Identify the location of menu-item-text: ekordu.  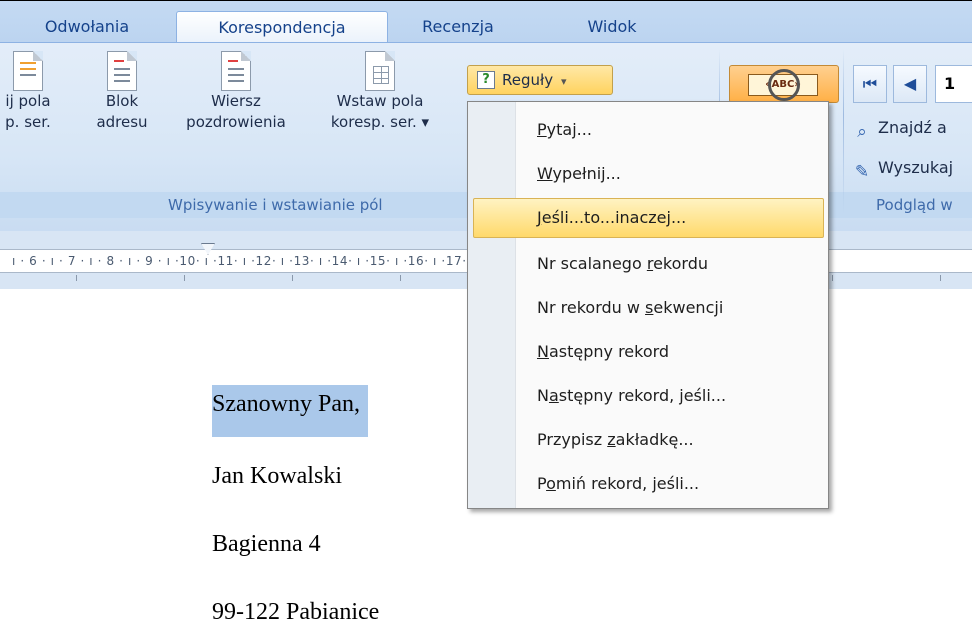
(680, 263).